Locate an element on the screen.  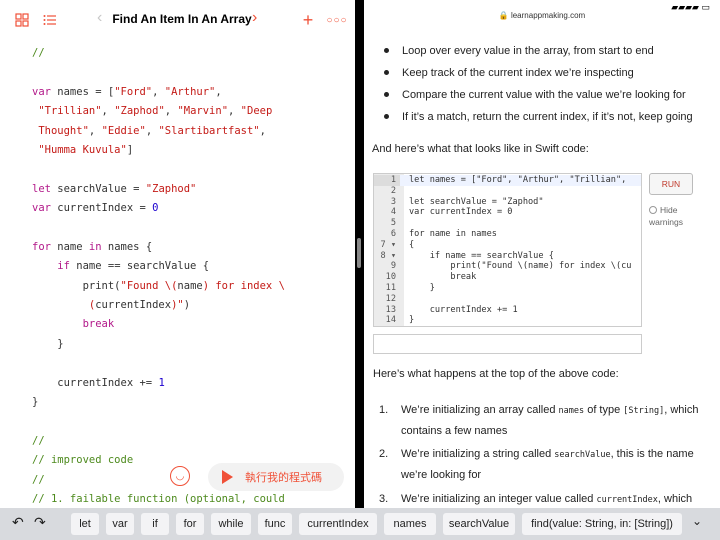
inline-code: names is located at coordinates (571, 411).